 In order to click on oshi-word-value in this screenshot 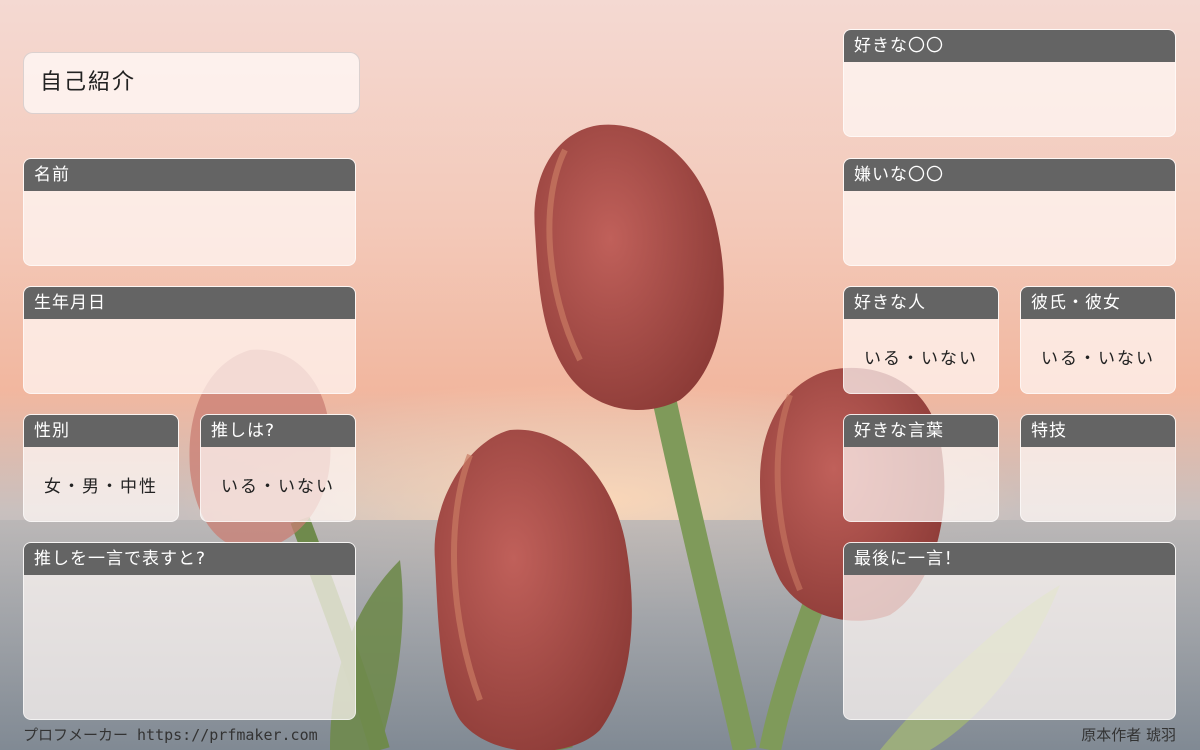, I will do `click(189, 647)`.